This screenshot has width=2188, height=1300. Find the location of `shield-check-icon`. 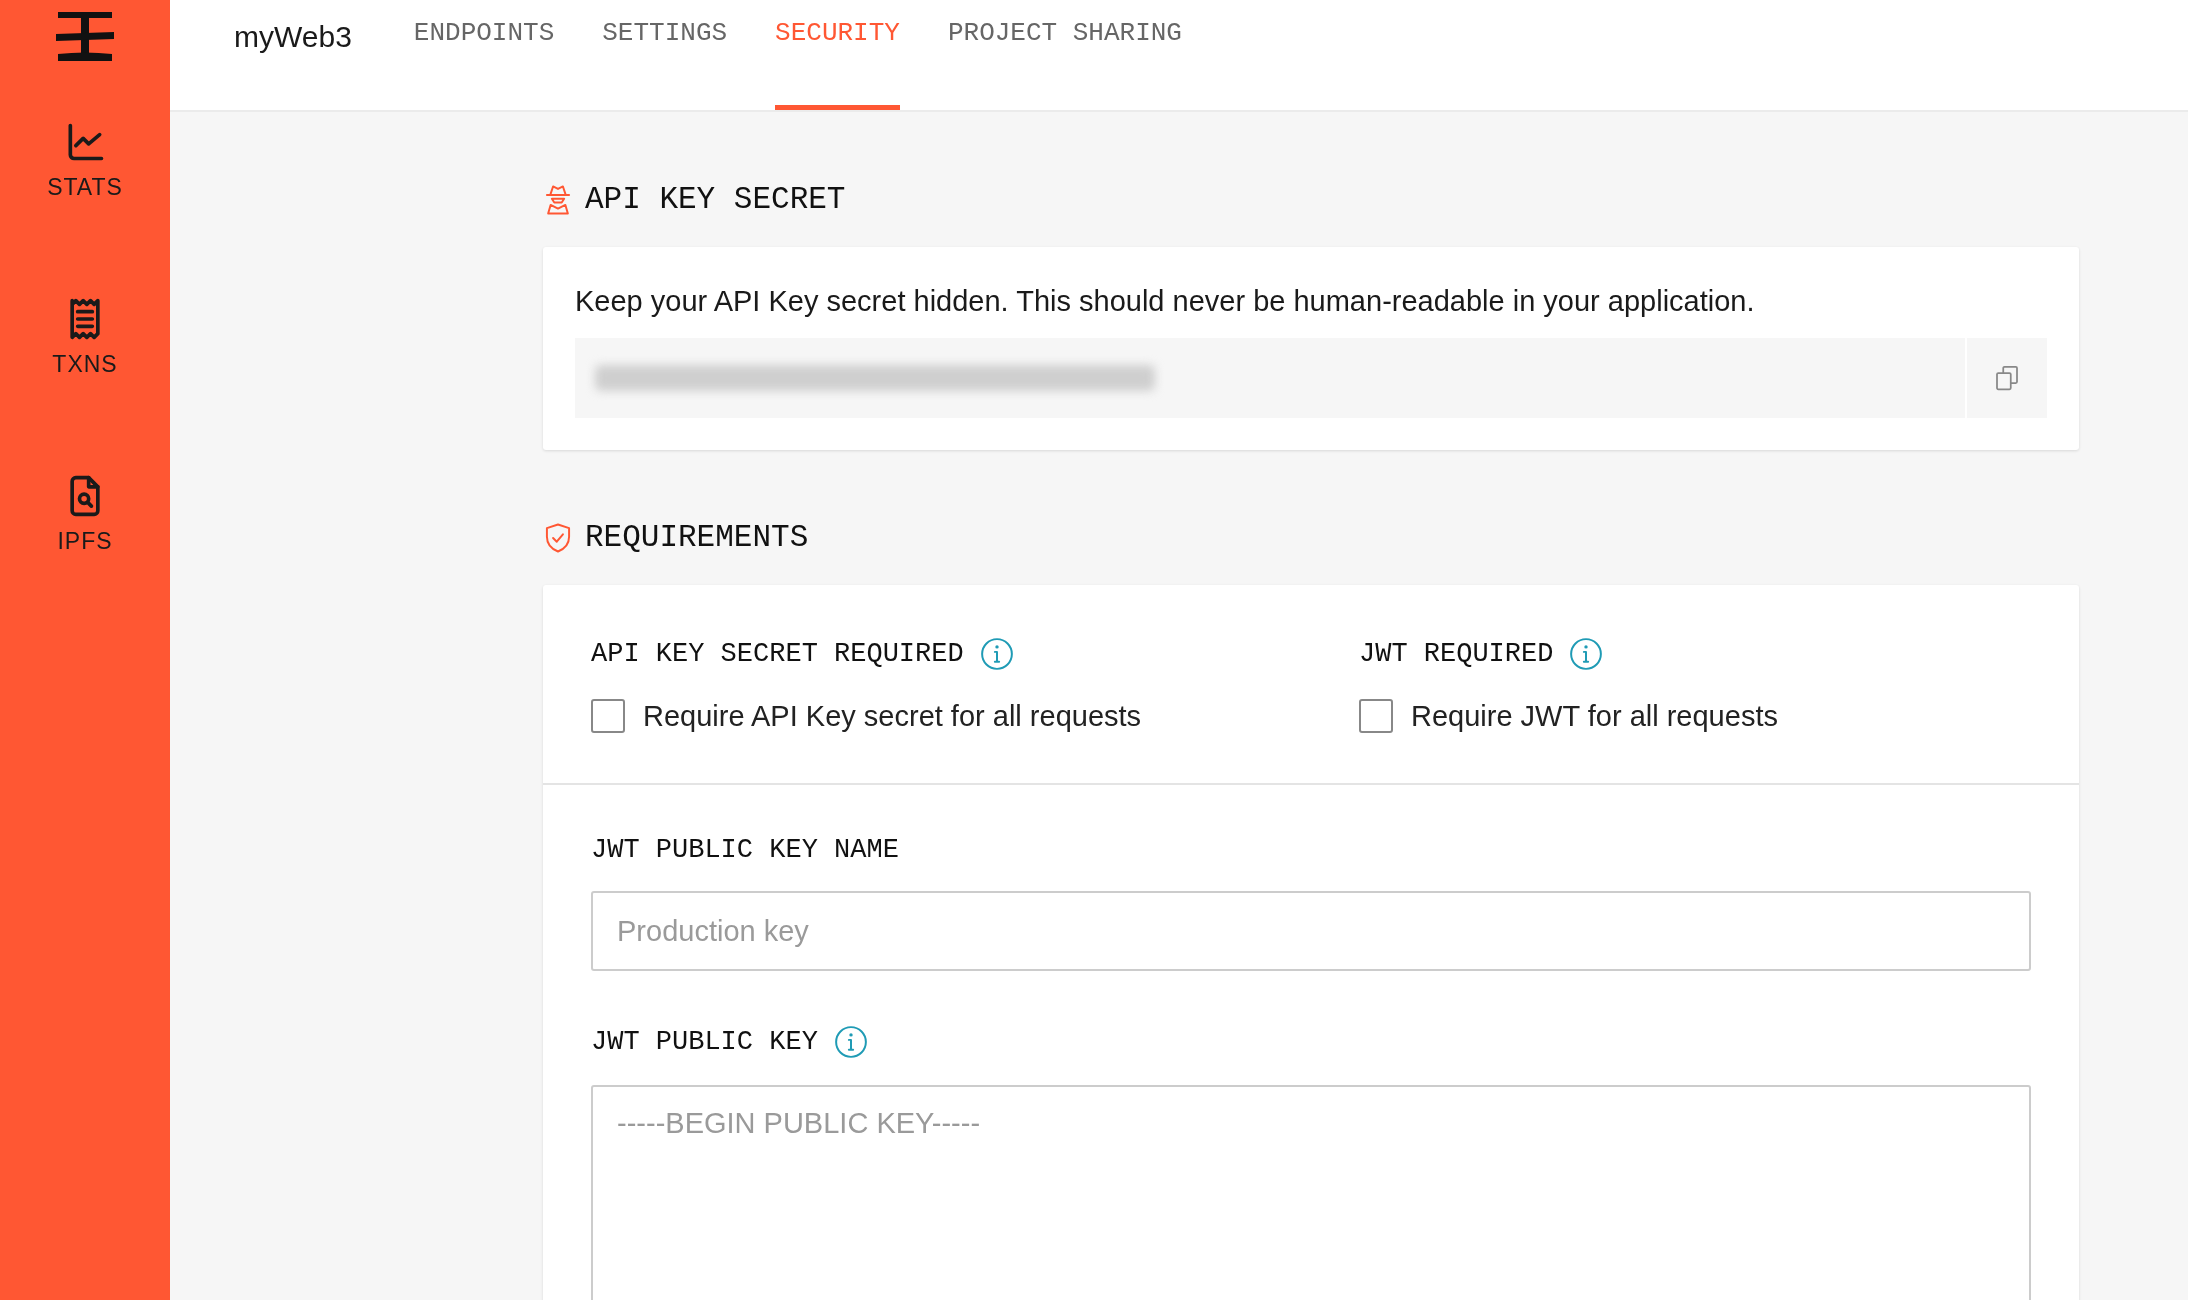

shield-check-icon is located at coordinates (558, 537).